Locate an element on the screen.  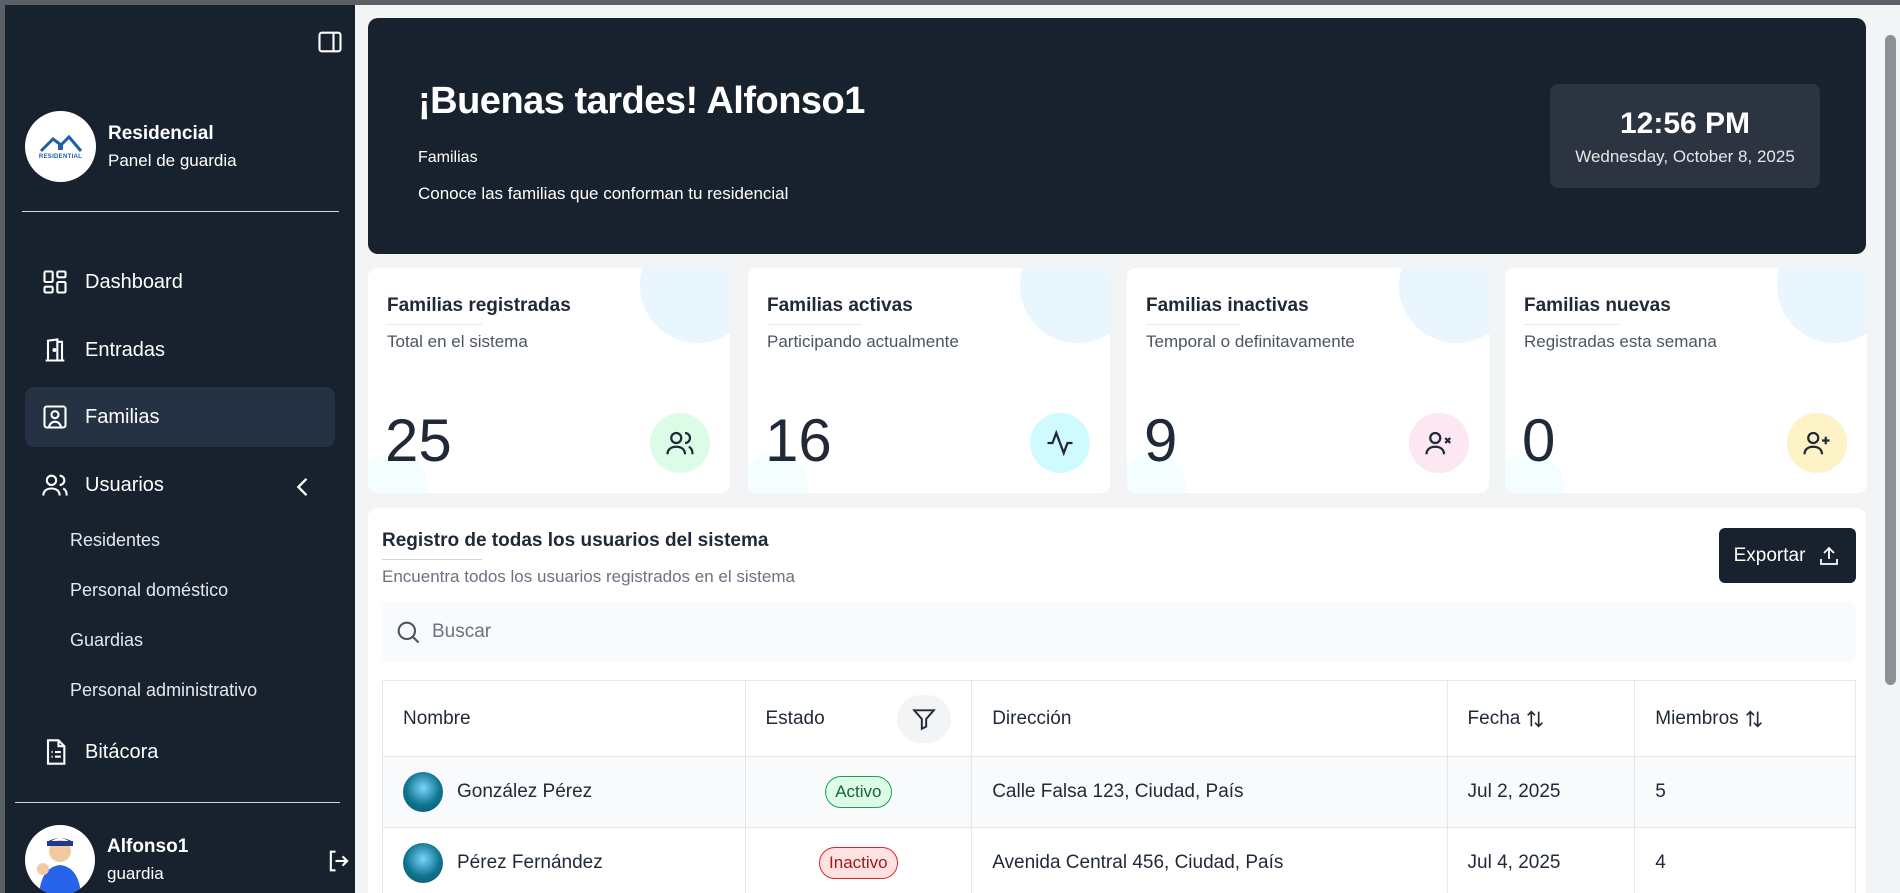
family-name: Pérez Fernández is located at coordinates (530, 862).